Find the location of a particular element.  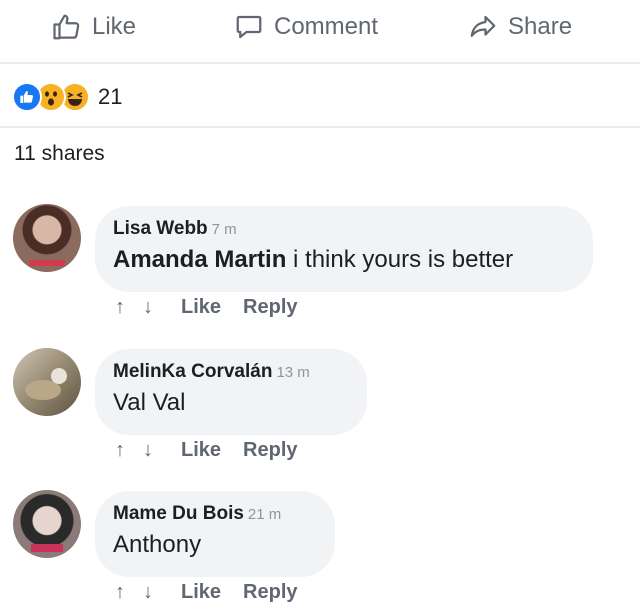

share-count: 11 shares is located at coordinates (59, 154).